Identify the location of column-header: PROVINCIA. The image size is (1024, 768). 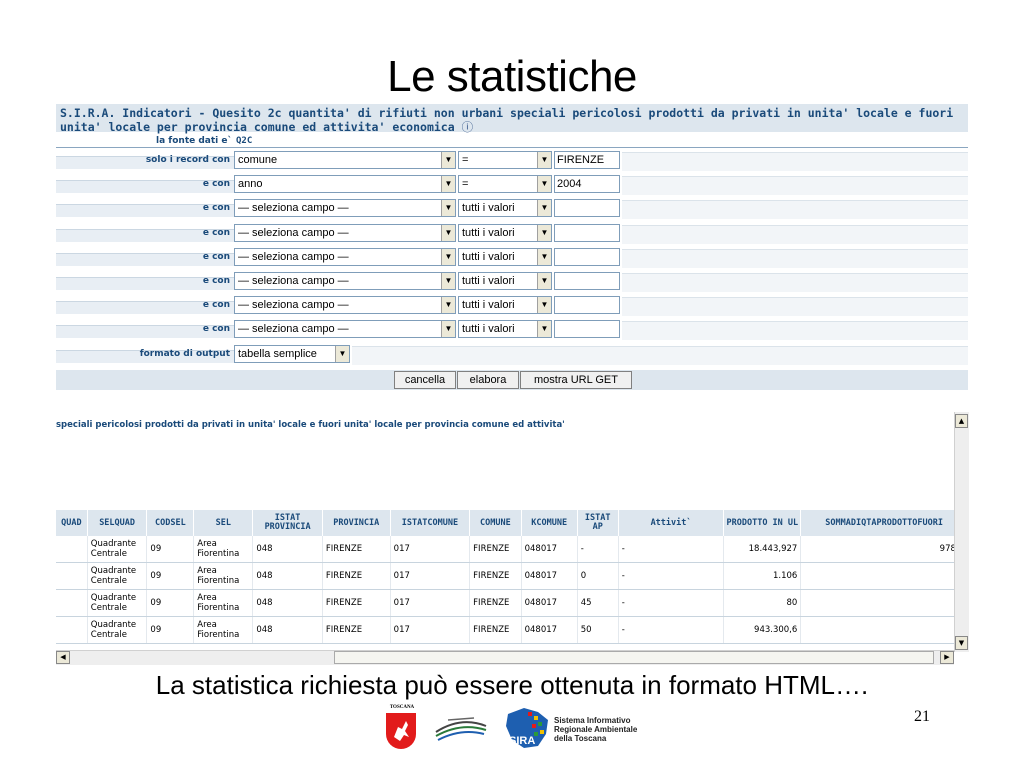
(356, 523).